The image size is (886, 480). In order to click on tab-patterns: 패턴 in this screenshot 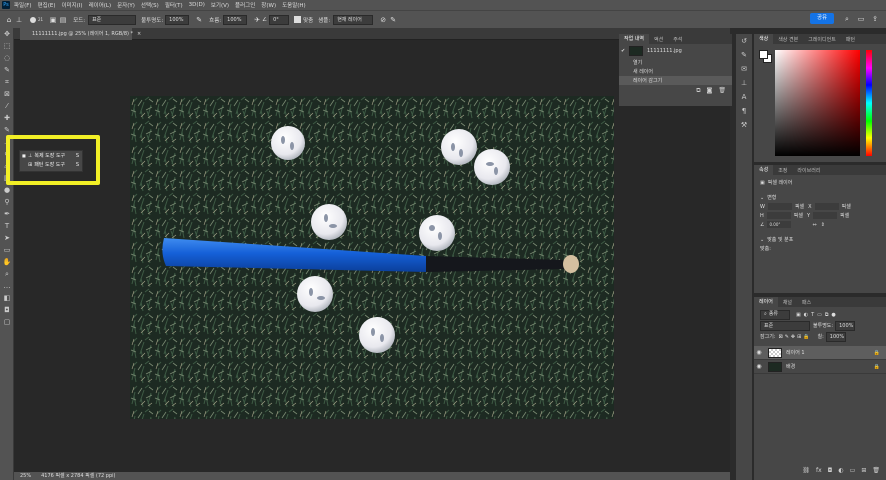, I will do `click(850, 39)`.